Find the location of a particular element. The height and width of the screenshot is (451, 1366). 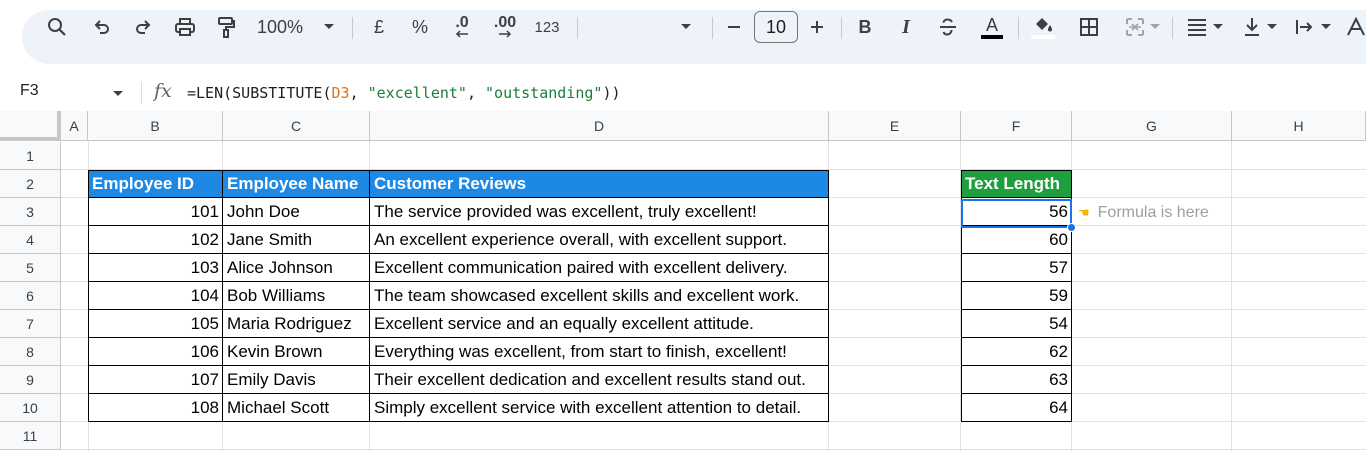

row-header-6: 6 is located at coordinates (30, 296).